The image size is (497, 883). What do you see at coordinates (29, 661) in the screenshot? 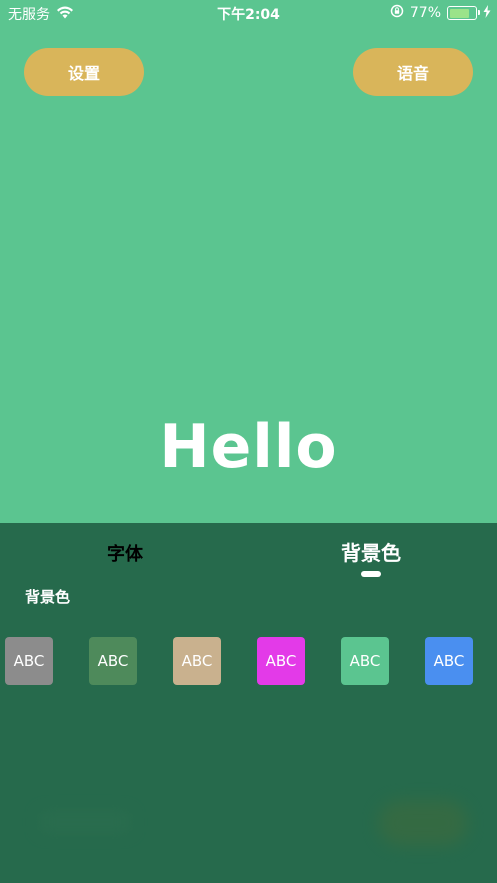
I see `color-swatch-gray: ABC` at bounding box center [29, 661].